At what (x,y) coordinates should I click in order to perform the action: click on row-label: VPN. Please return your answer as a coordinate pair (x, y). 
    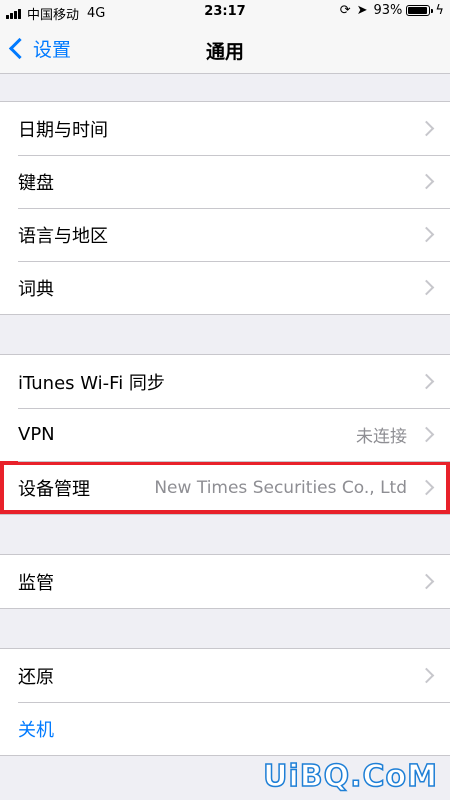
    Looking at the image, I should click on (36, 434).